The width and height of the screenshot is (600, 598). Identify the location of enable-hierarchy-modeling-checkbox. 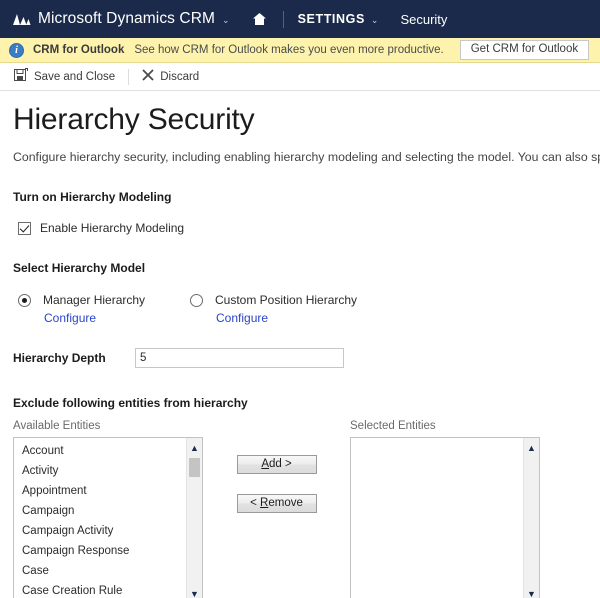
(24, 228).